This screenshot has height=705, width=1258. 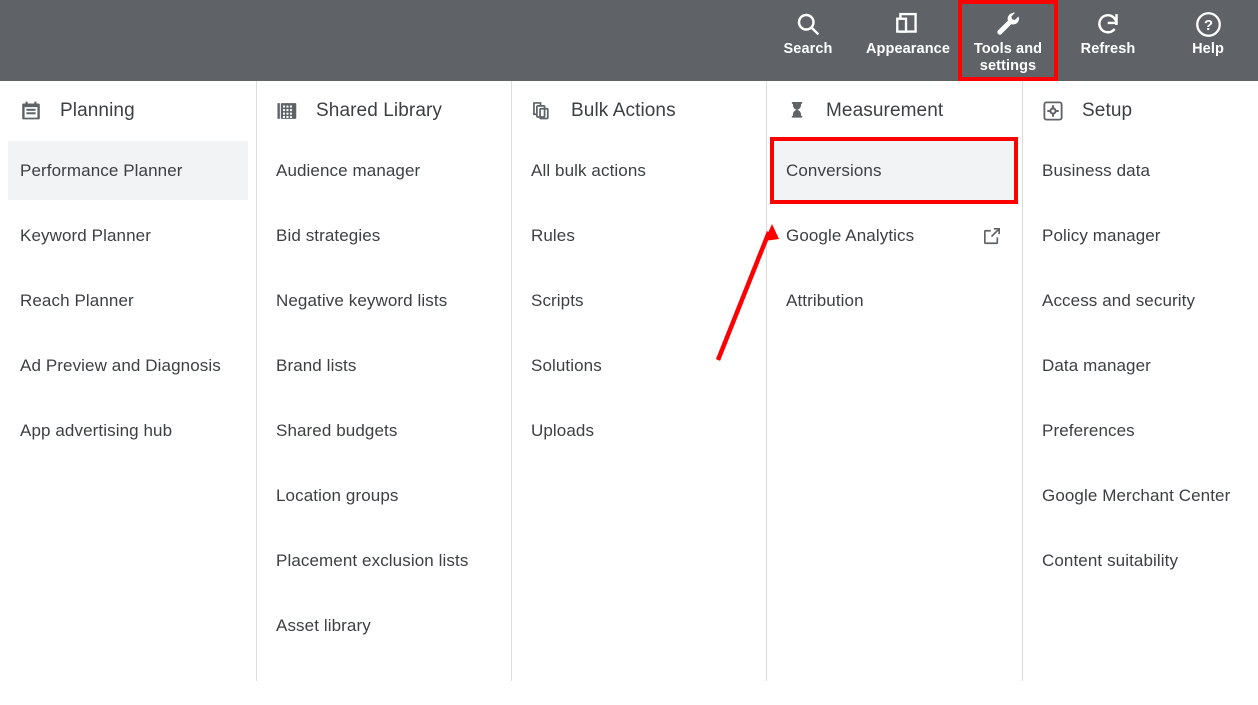 I want to click on menu-item-performance-planner: Performance Planner, so click(x=128, y=170).